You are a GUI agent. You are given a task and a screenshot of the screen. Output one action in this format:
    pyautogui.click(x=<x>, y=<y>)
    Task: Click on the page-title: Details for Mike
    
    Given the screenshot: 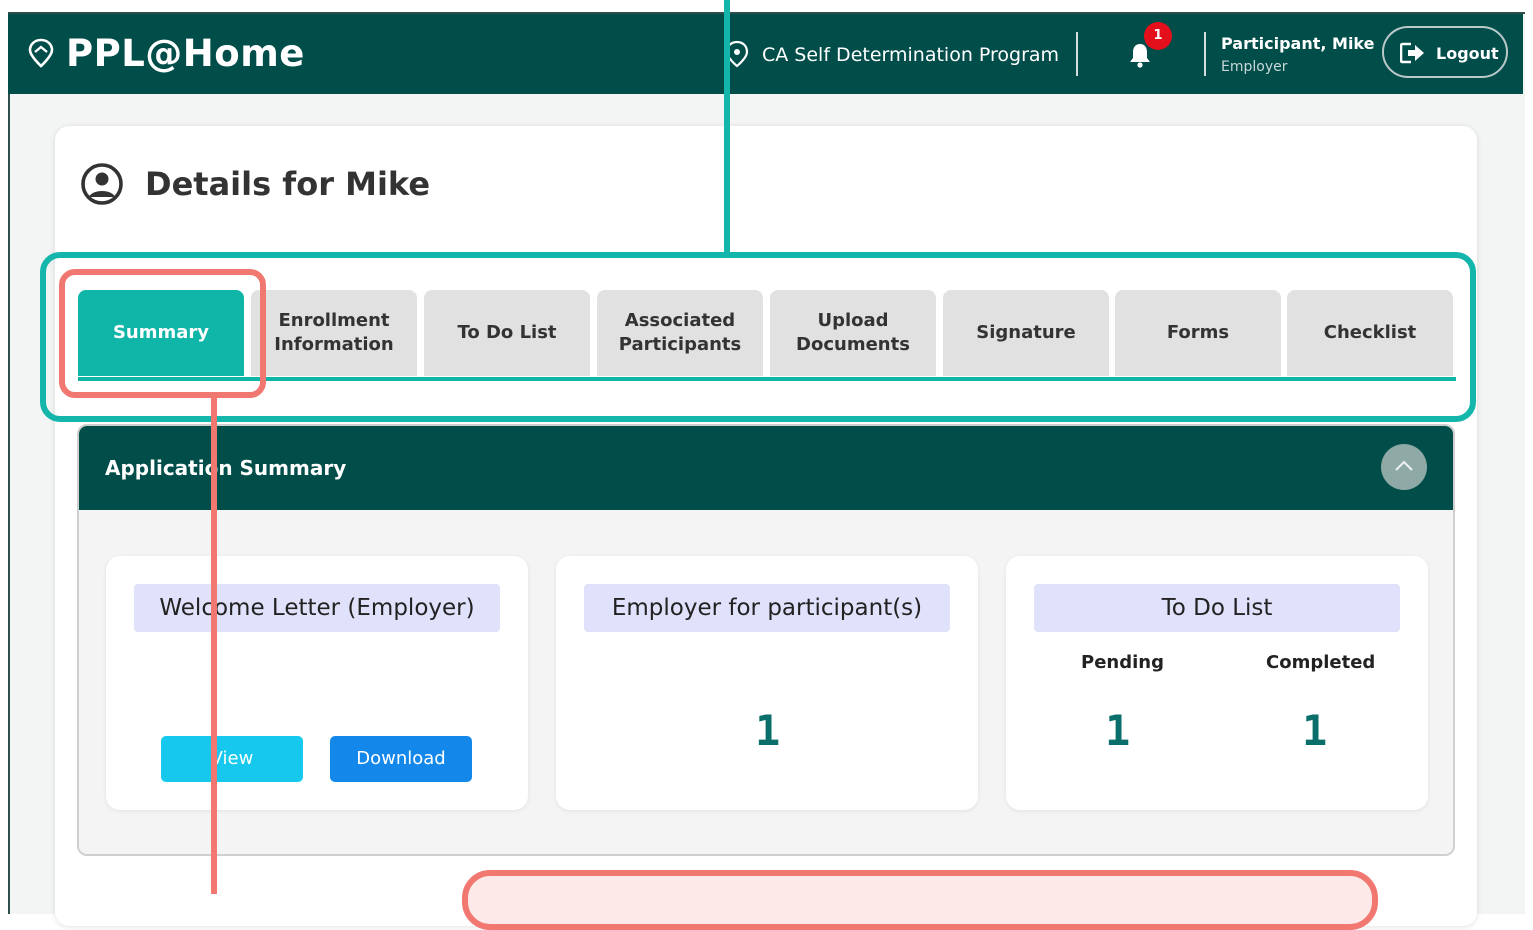 What is the action you would take?
    pyautogui.click(x=288, y=184)
    